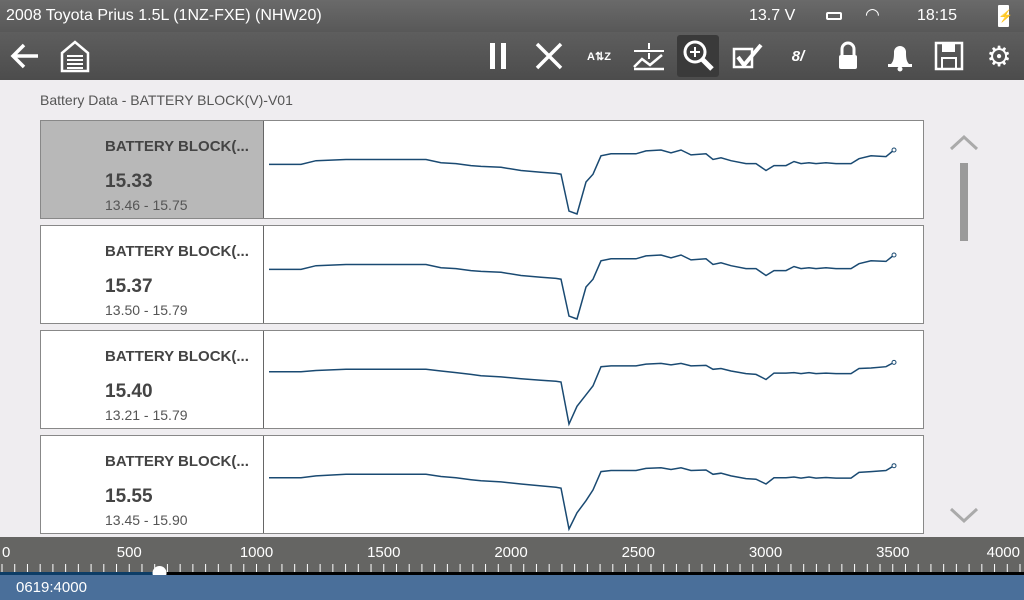 This screenshot has height=600, width=1024. Describe the element at coordinates (152, 274) in the screenshot. I see `panel-label-area: BATTERY BLOCK(... 15.37 13.50 - 15.79` at that location.